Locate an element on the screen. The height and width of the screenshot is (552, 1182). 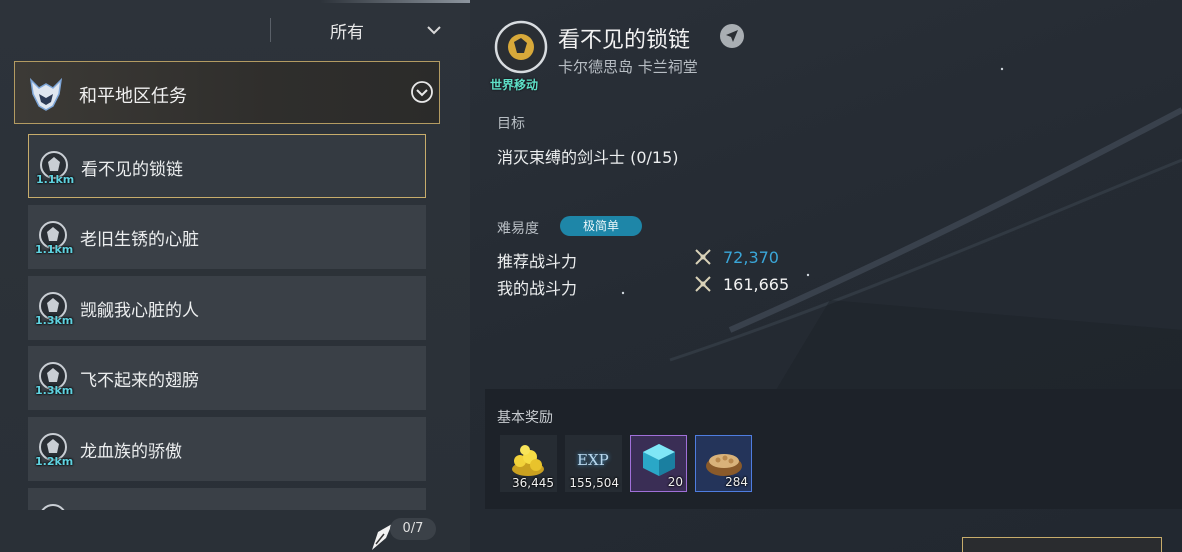
quest-title: 飞不起来的翅膀 is located at coordinates (139, 381).